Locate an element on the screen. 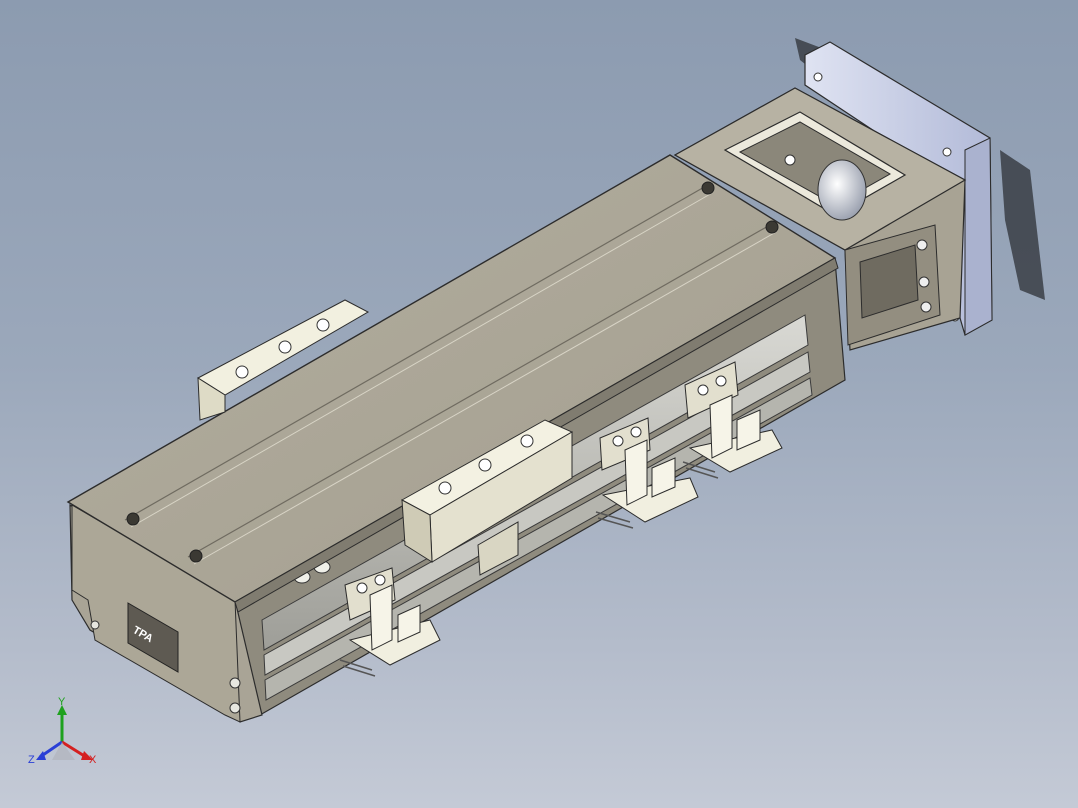  view-orientation-triad: Y X Z is located at coordinates (62, 731).